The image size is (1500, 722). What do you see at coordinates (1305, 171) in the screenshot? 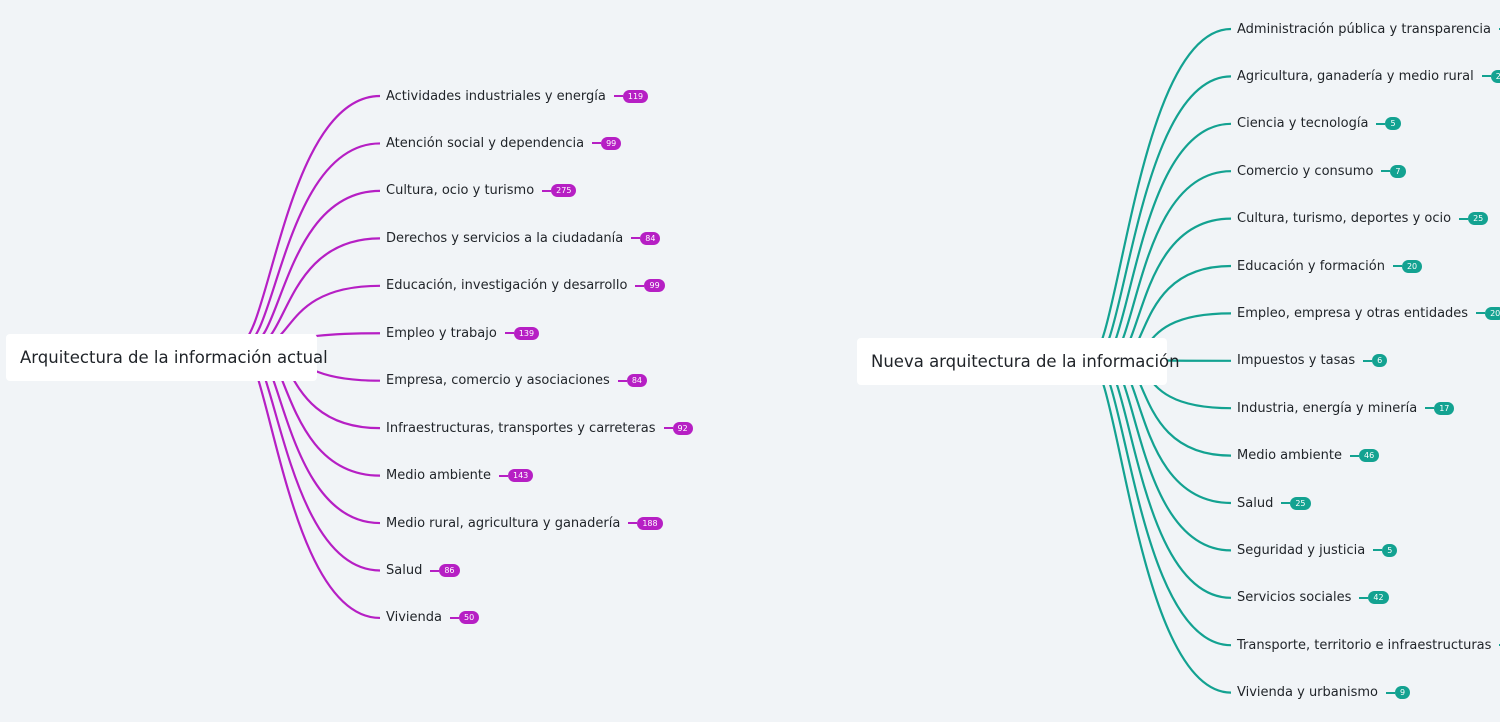
I see `branch-item-label: Comercio y consumo` at bounding box center [1305, 171].